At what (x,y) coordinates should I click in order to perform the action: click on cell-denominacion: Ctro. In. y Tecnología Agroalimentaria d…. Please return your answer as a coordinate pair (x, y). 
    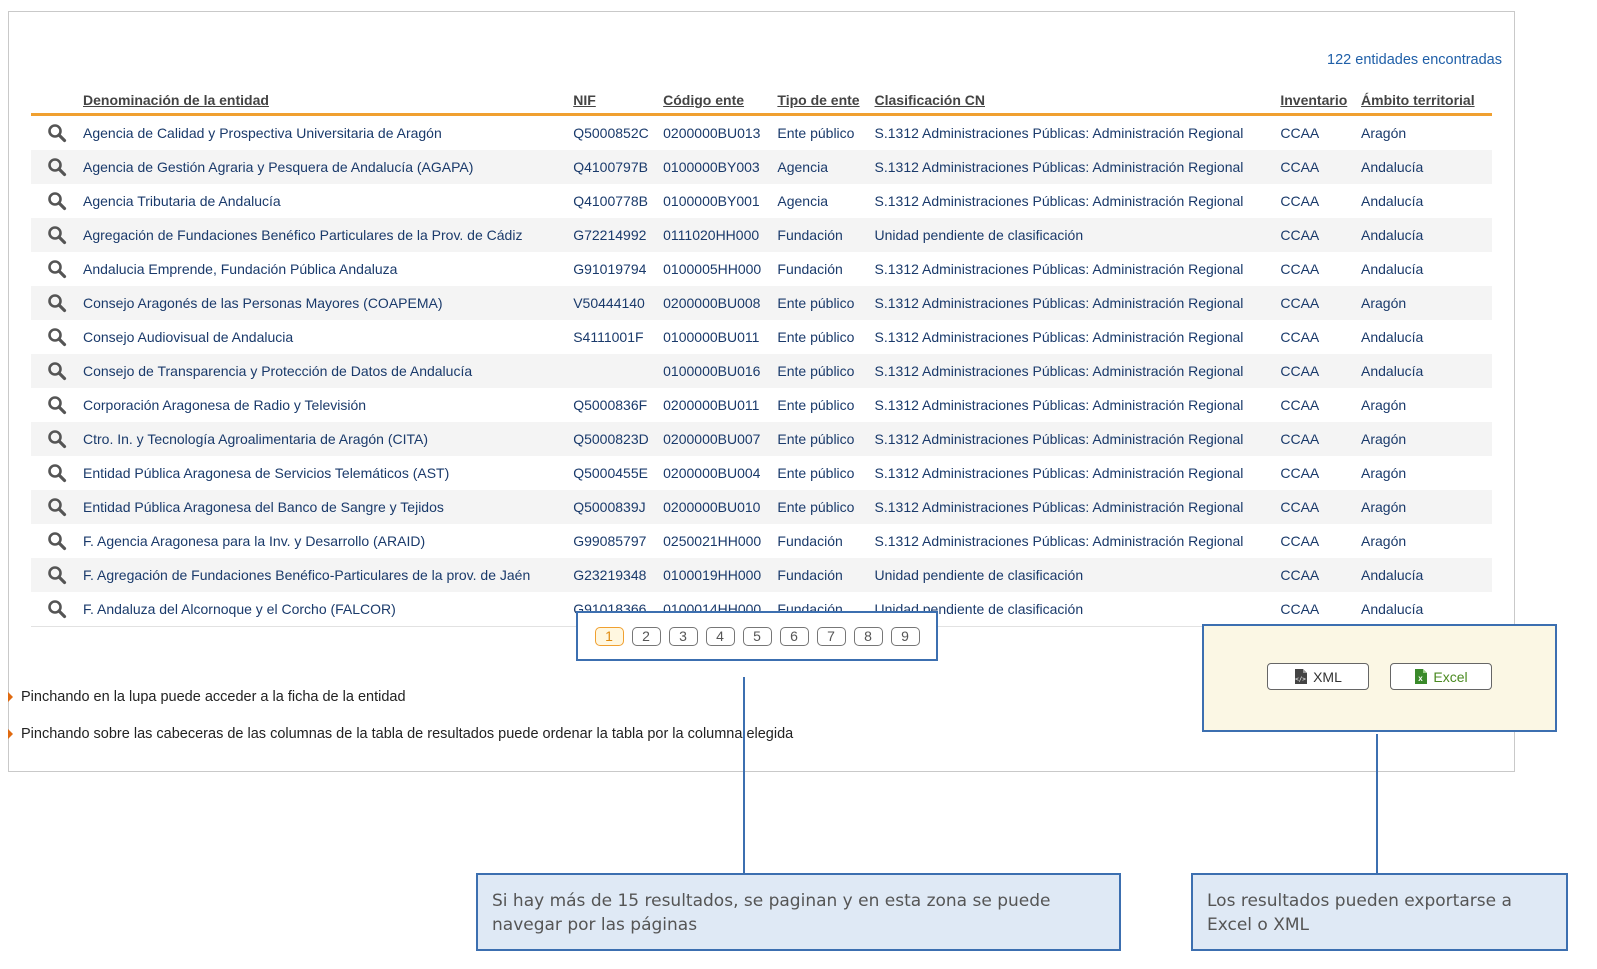
    Looking at the image, I should click on (328, 439).